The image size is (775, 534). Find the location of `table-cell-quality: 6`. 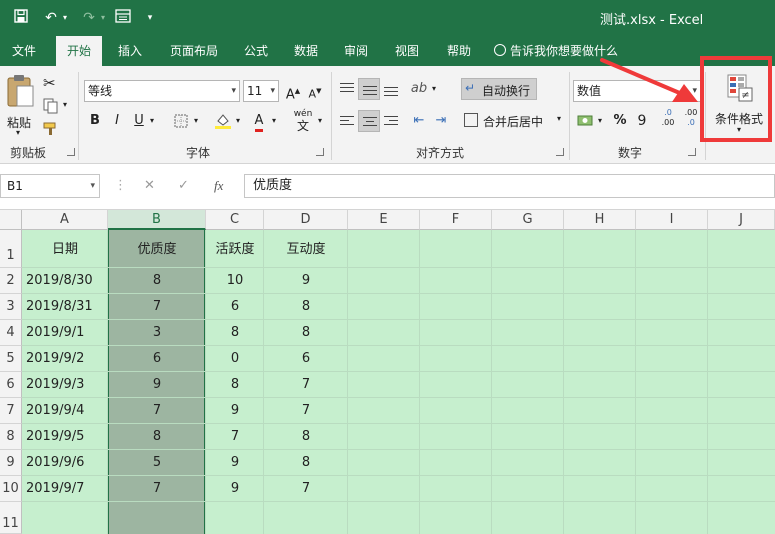

table-cell-quality: 6 is located at coordinates (157, 358).